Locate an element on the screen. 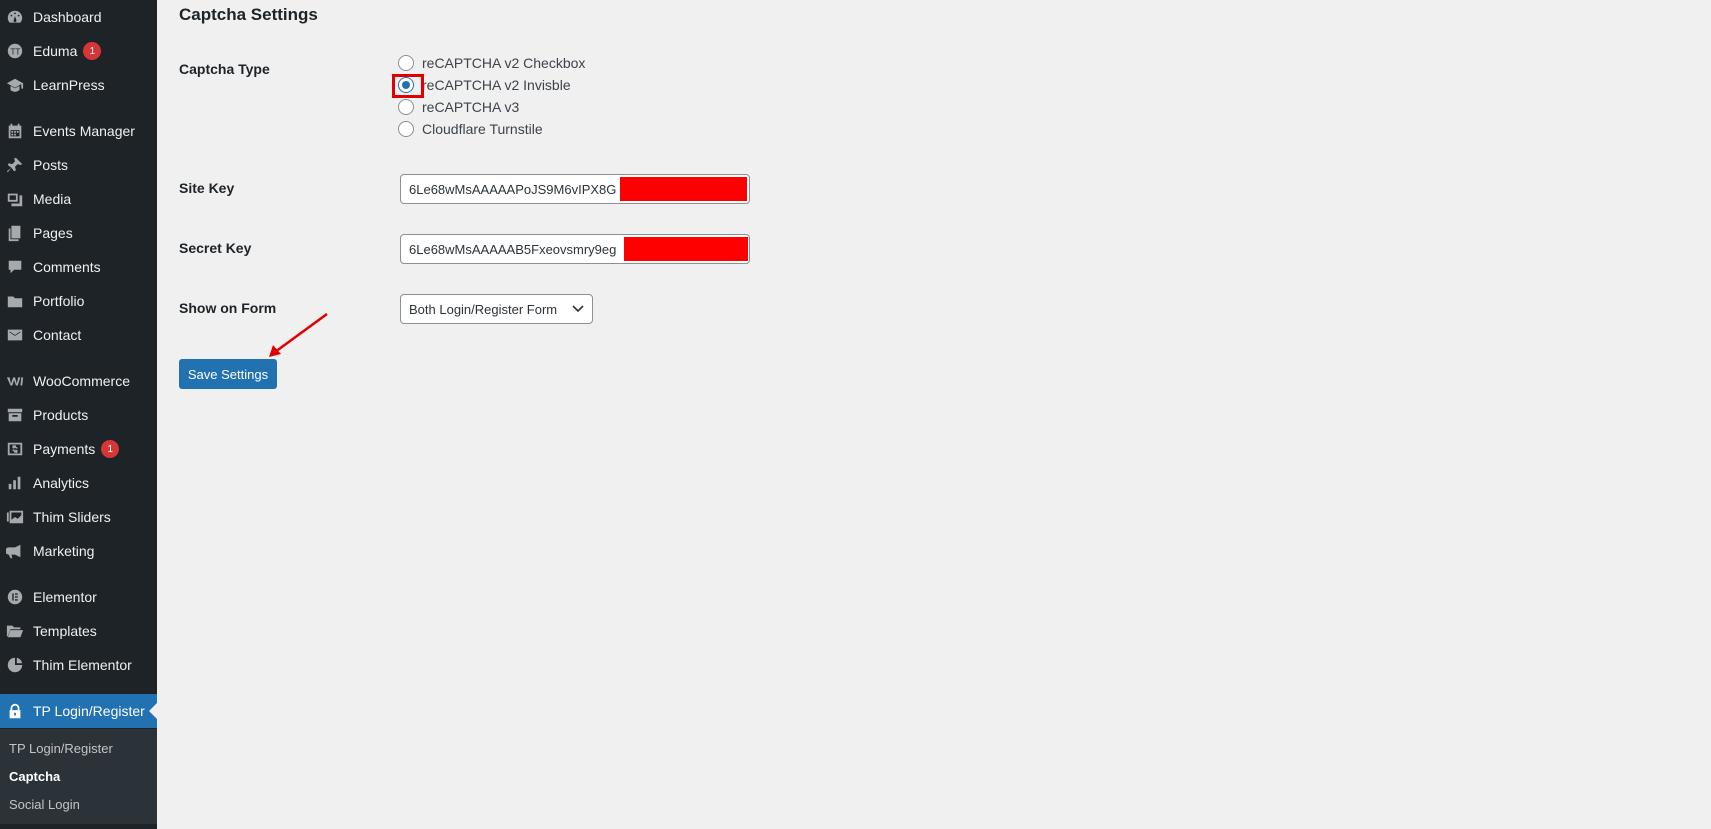  sidebar-item-pages: Pages is located at coordinates (78, 233).